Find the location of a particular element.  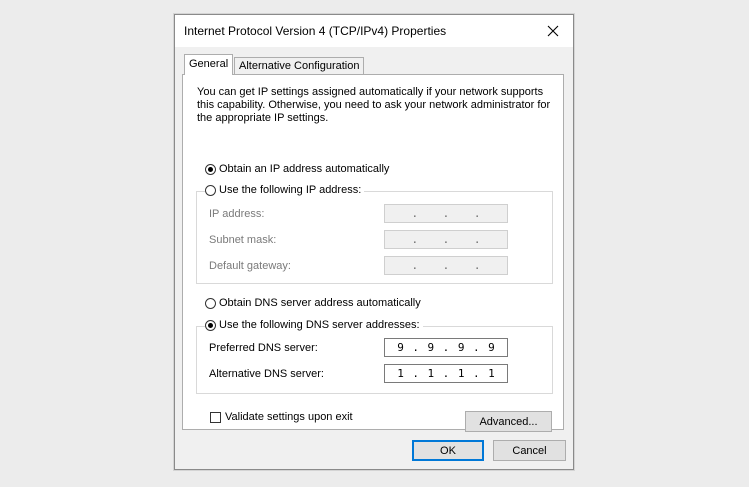

ip-address-label: IP address: is located at coordinates (237, 214).